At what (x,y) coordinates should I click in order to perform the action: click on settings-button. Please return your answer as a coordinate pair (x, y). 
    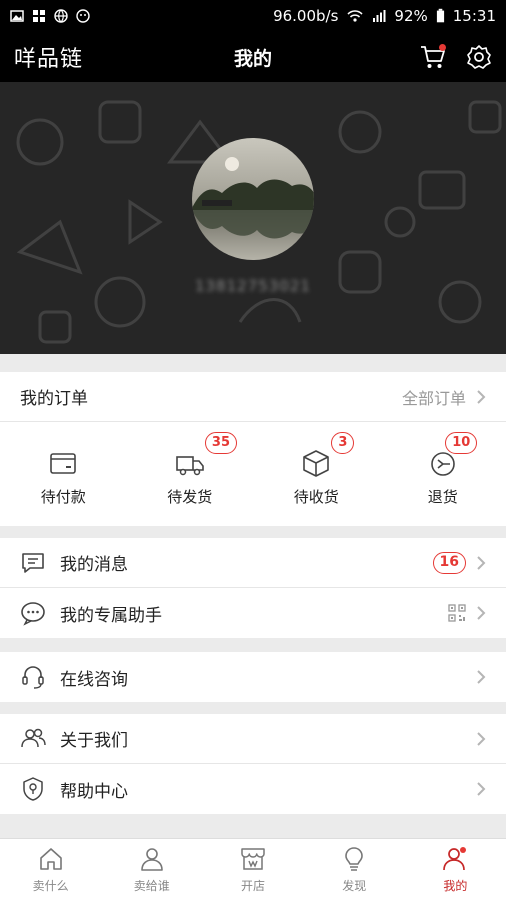
    Looking at the image, I should click on (479, 57).